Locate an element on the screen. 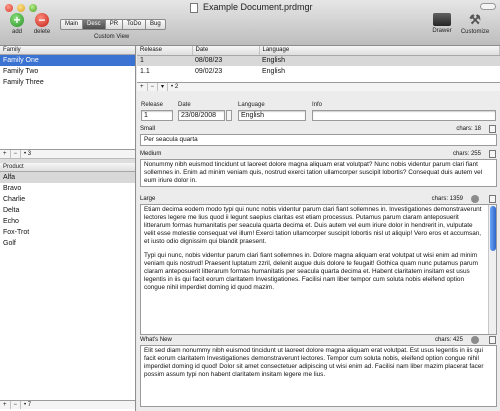 The height and width of the screenshot is (411, 500). release-footer-bar: + − ▾ • 2 is located at coordinates (318, 86).